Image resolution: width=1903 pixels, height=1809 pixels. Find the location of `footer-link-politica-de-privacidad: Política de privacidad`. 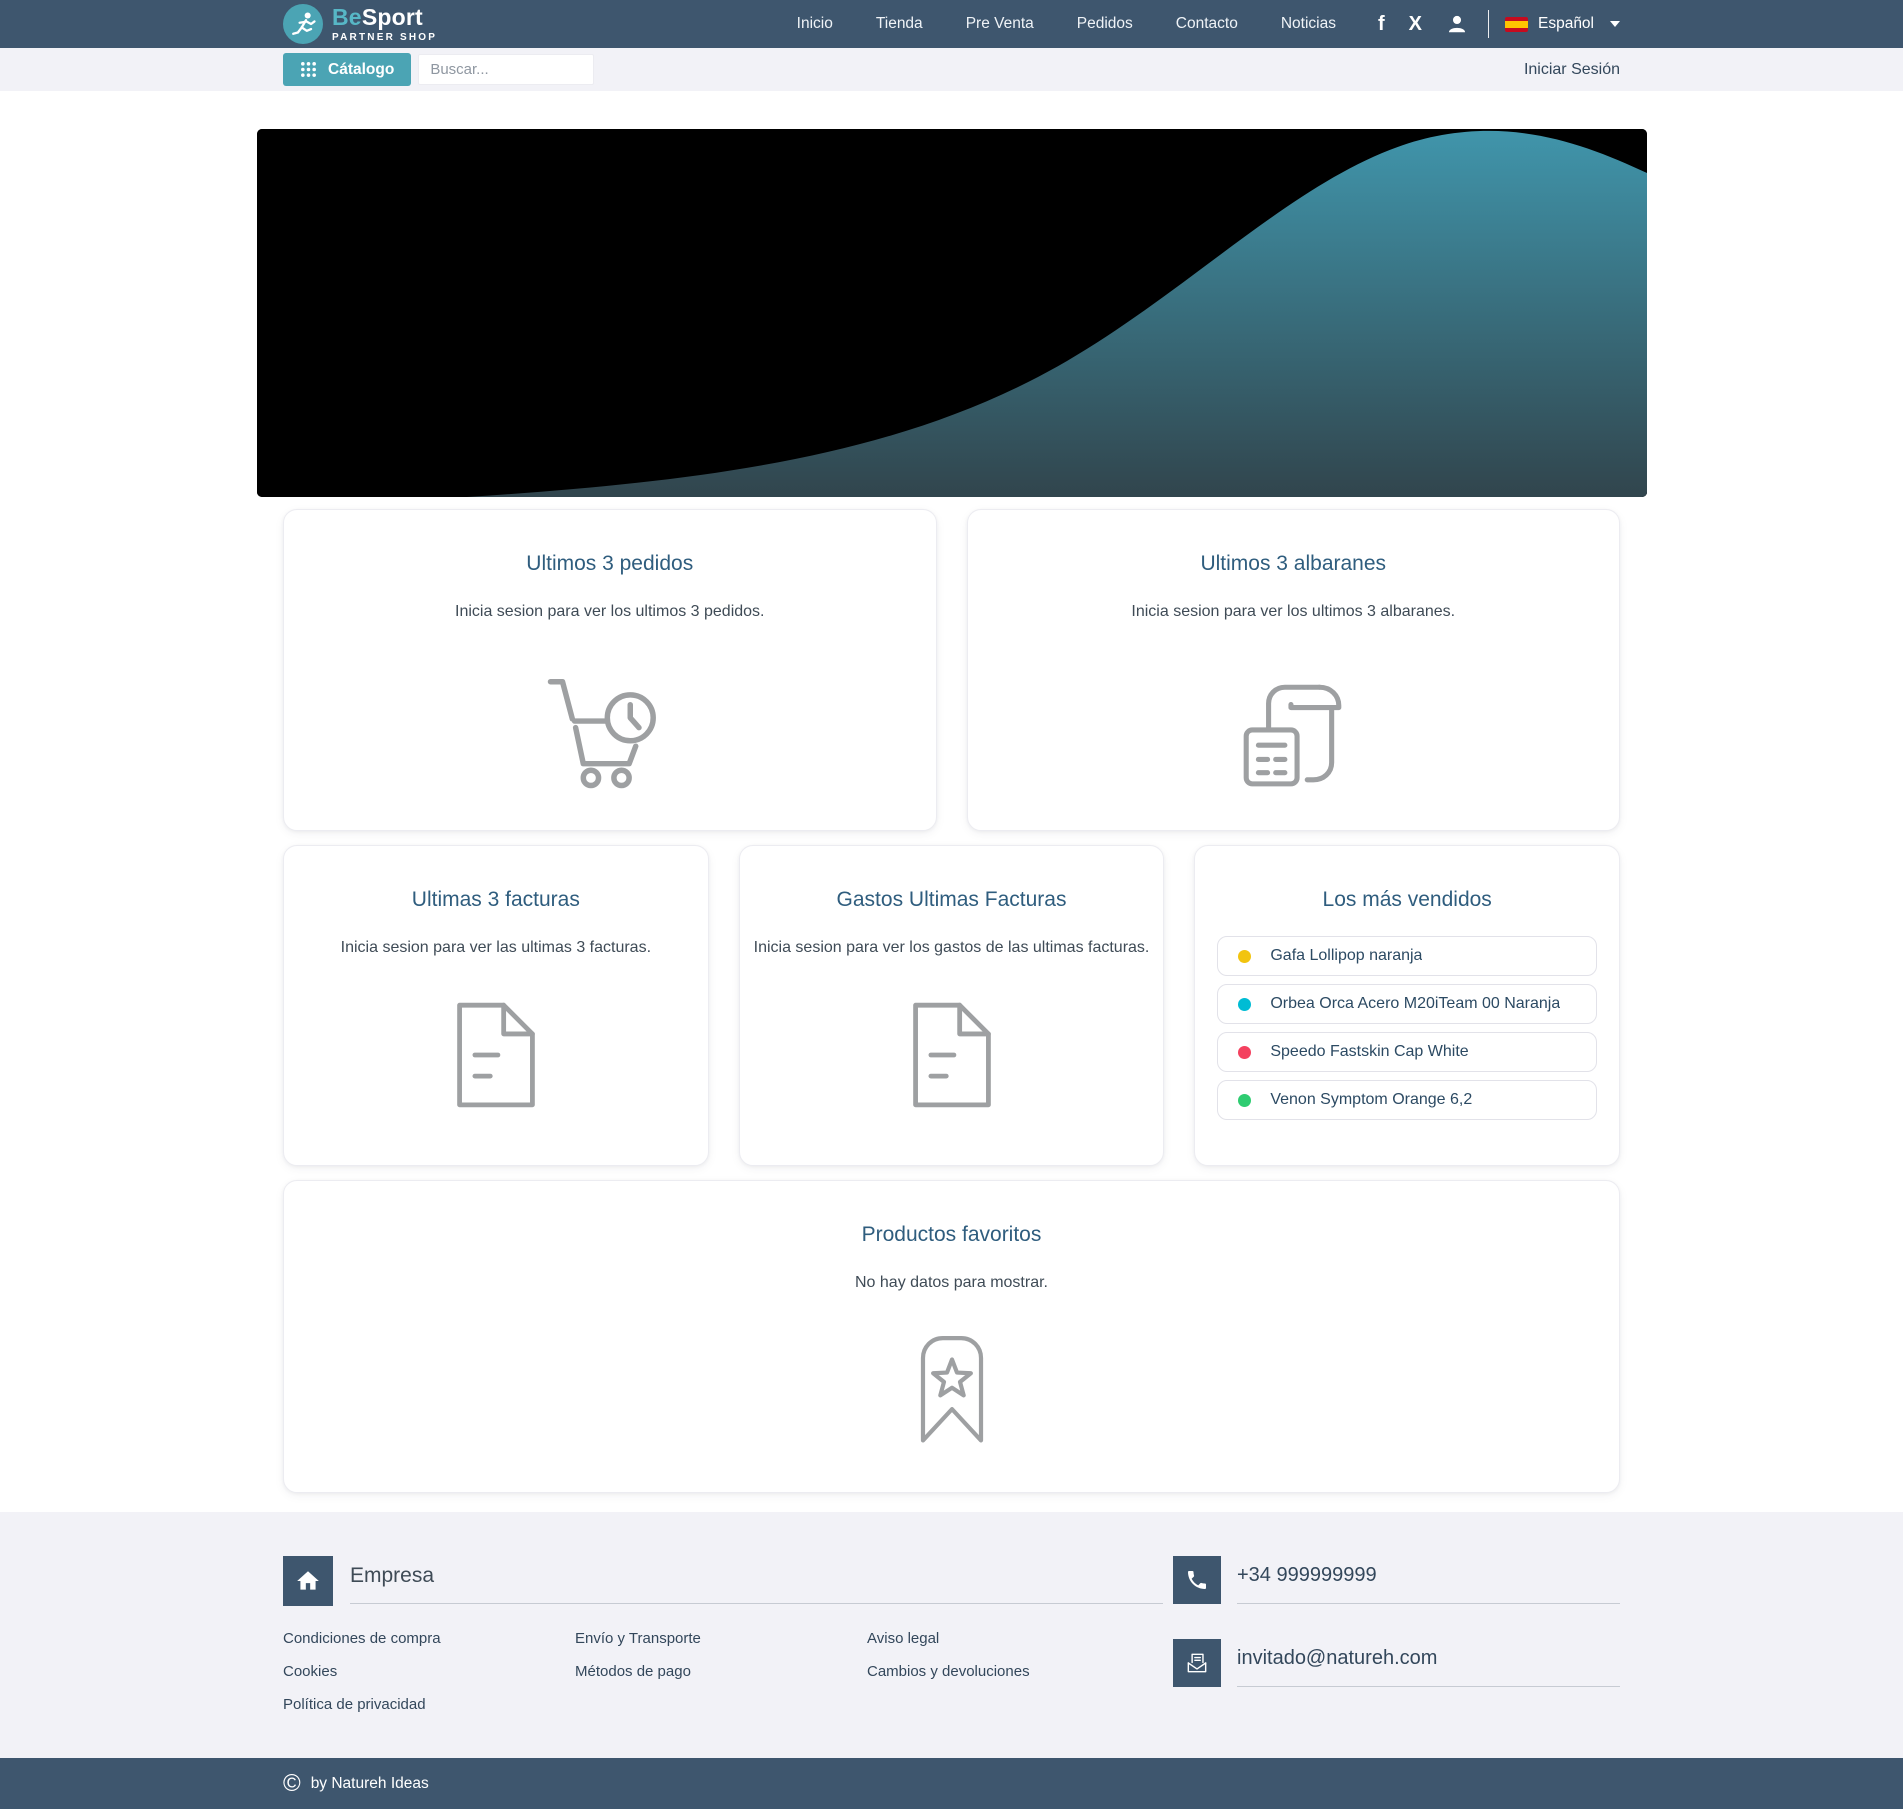

footer-link-politica-de-privacidad: Política de privacidad is located at coordinates (429, 1705).